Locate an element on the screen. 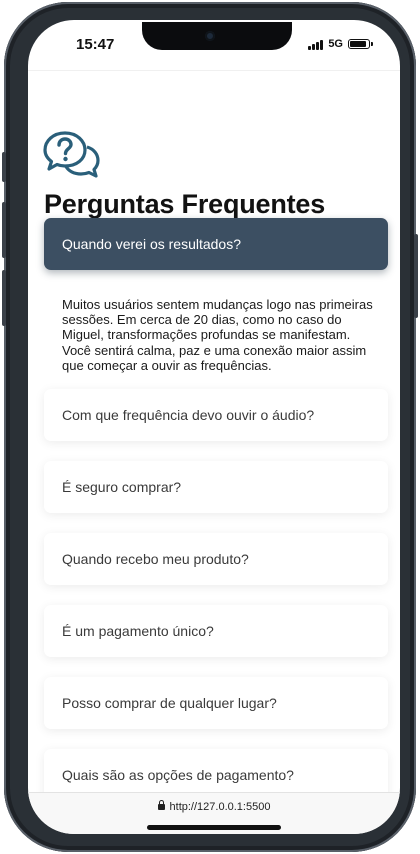  signal-icon is located at coordinates (316, 44).